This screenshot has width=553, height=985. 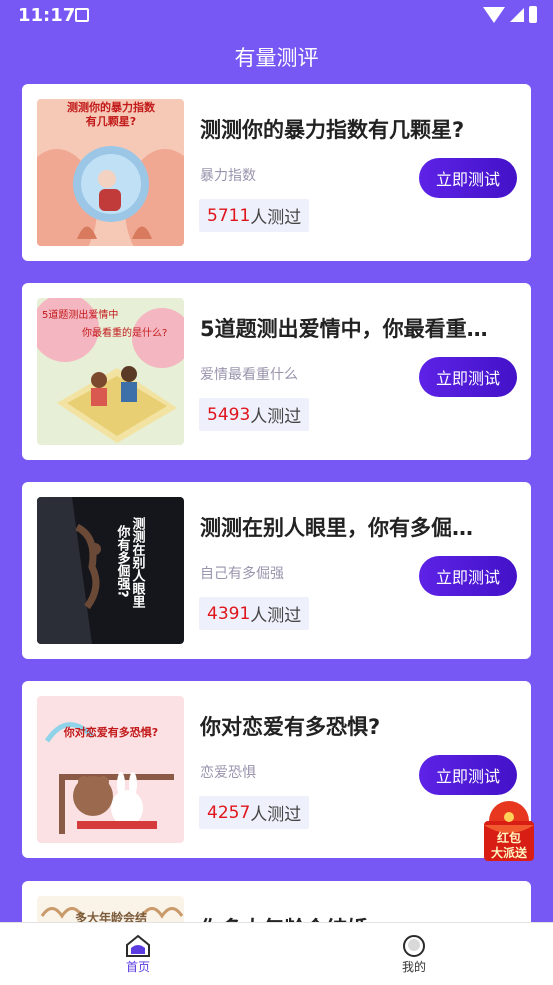 What do you see at coordinates (110, 172) in the screenshot?
I see `card-thumbnail: 测测你的暴力指数 有几颗星?` at bounding box center [110, 172].